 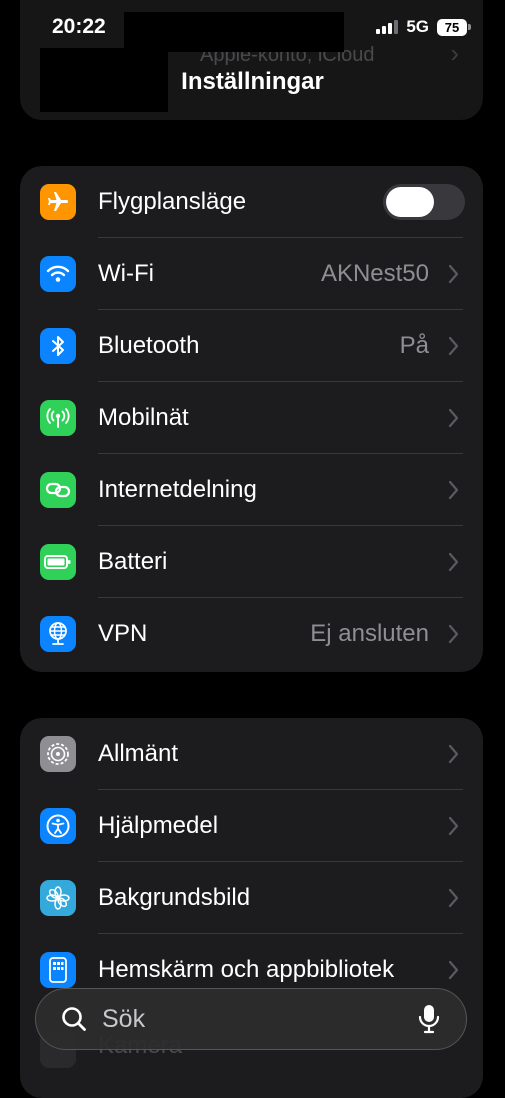 I want to click on row-label: Bluetooth, so click(x=149, y=345).